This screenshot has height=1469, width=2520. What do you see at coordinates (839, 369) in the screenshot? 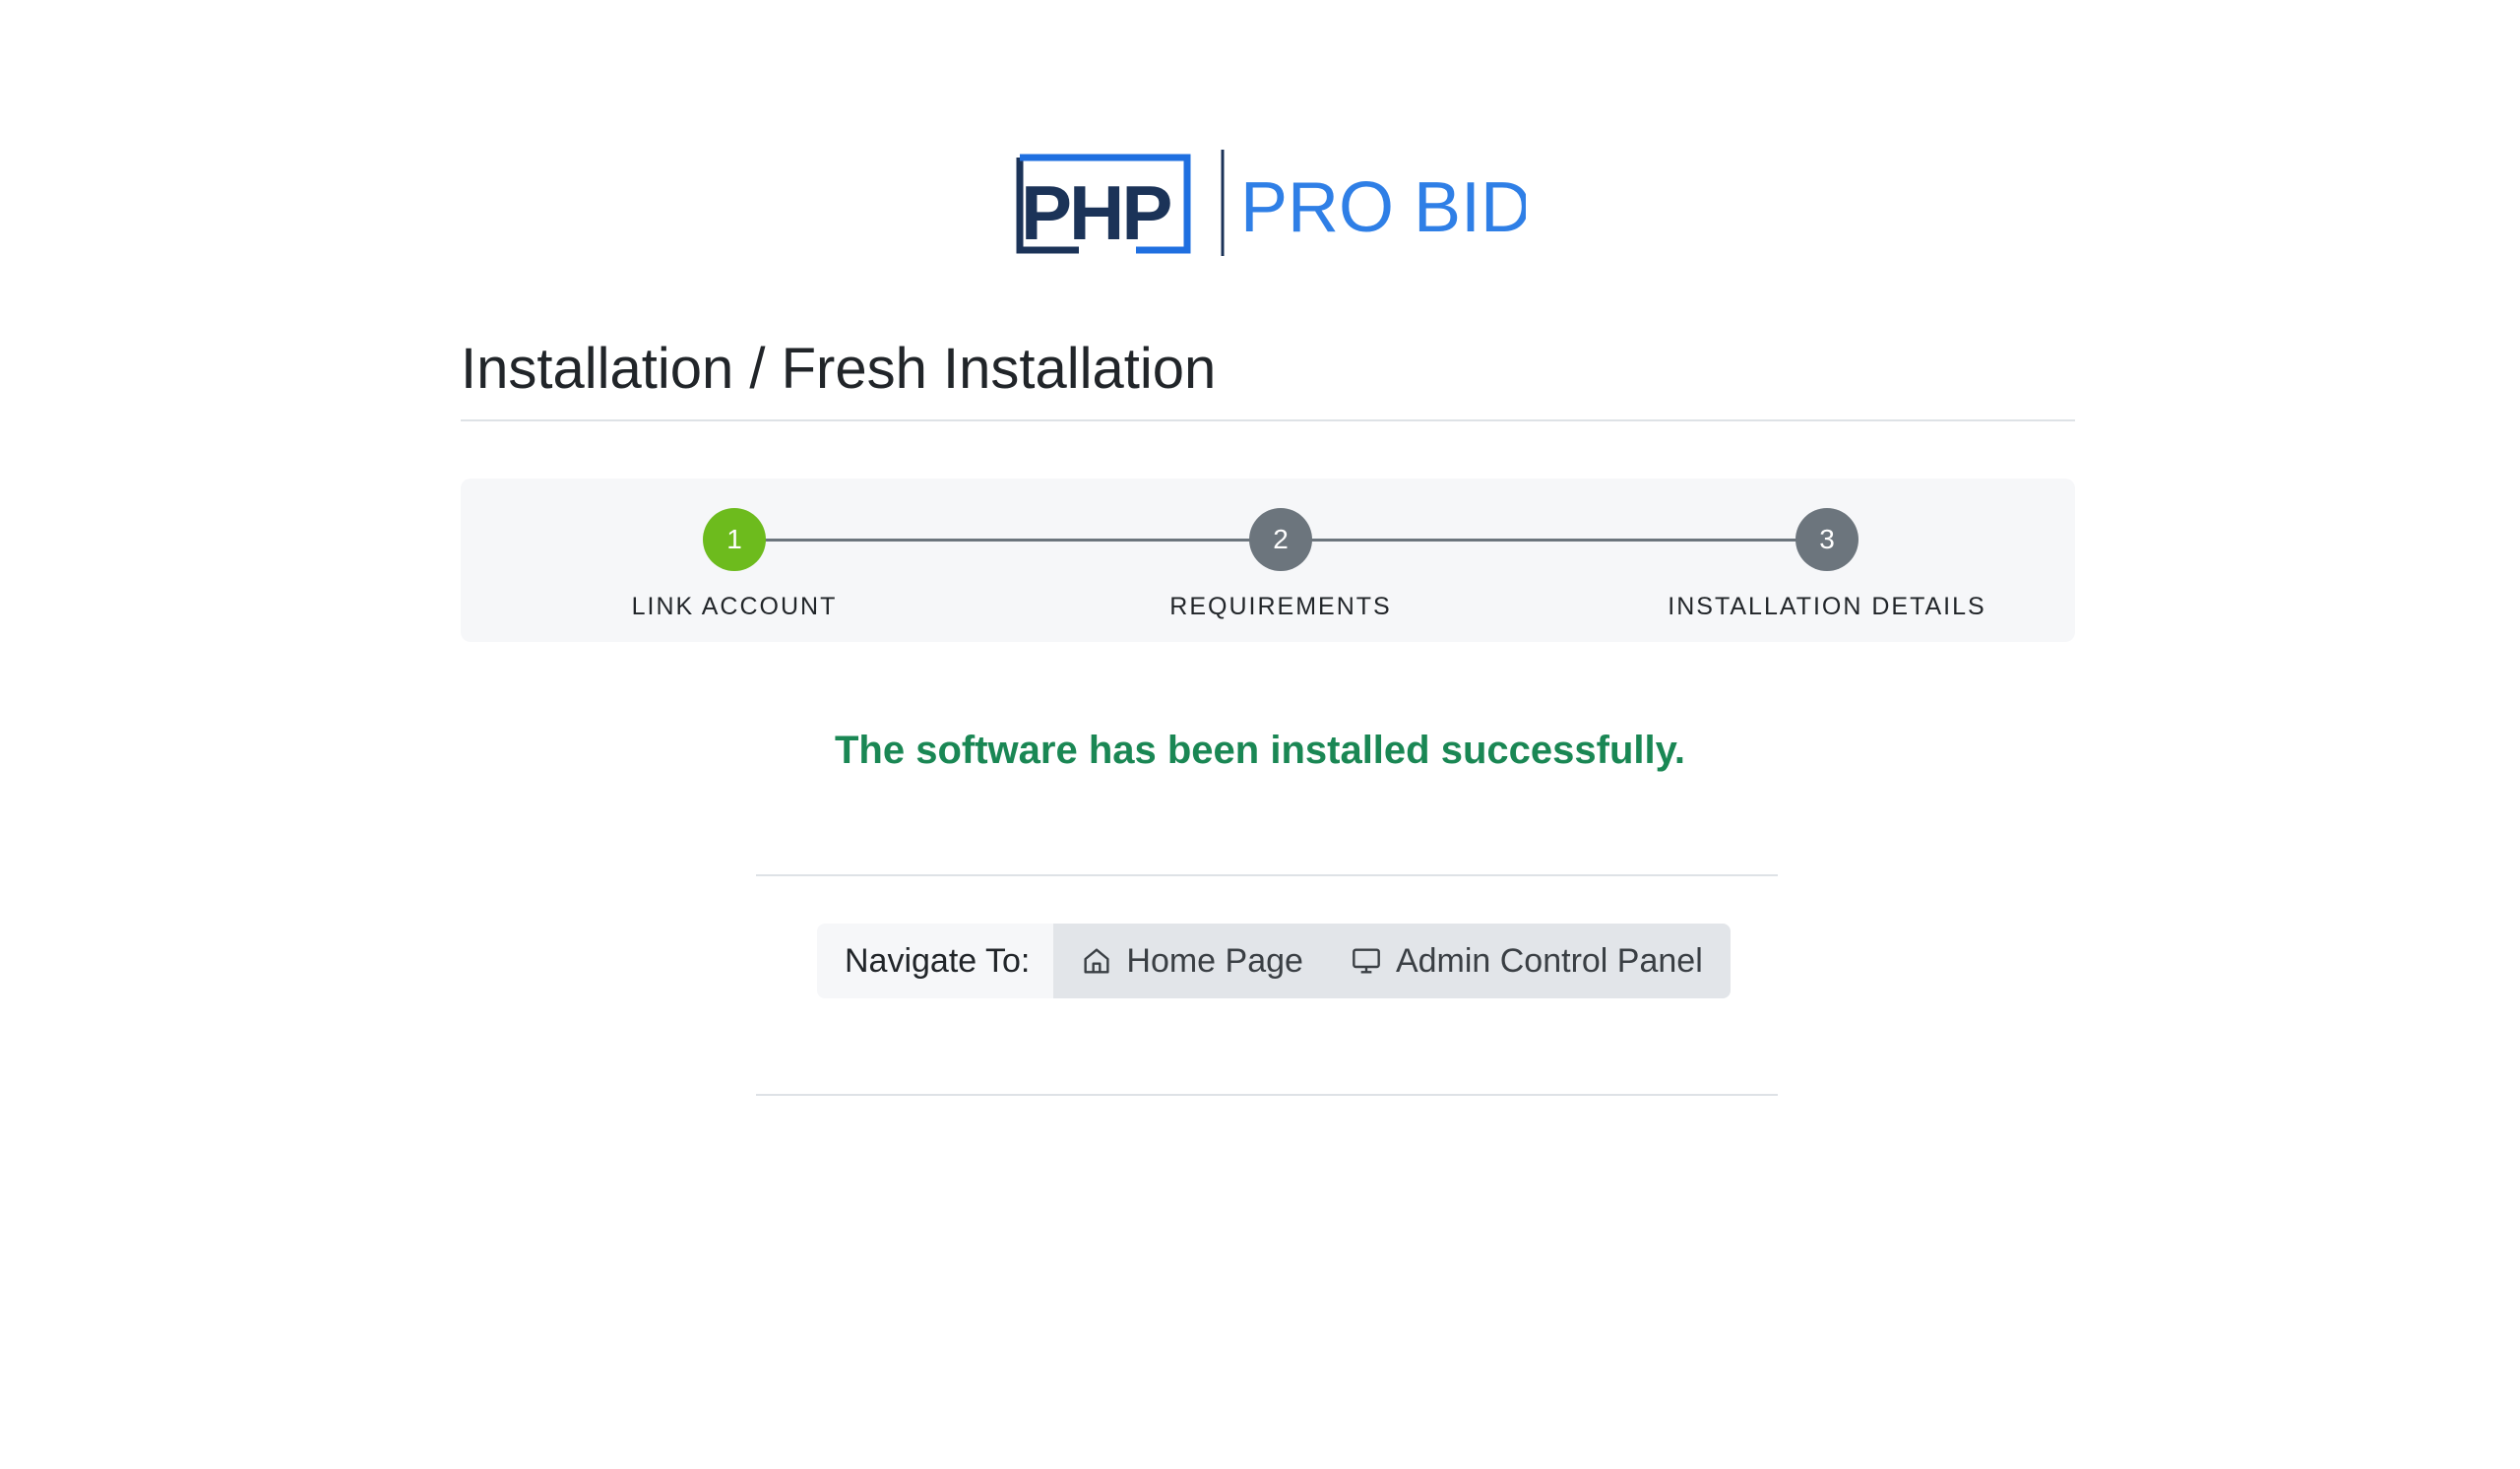
I see `page-title: Installation / Fresh Installation` at bounding box center [839, 369].